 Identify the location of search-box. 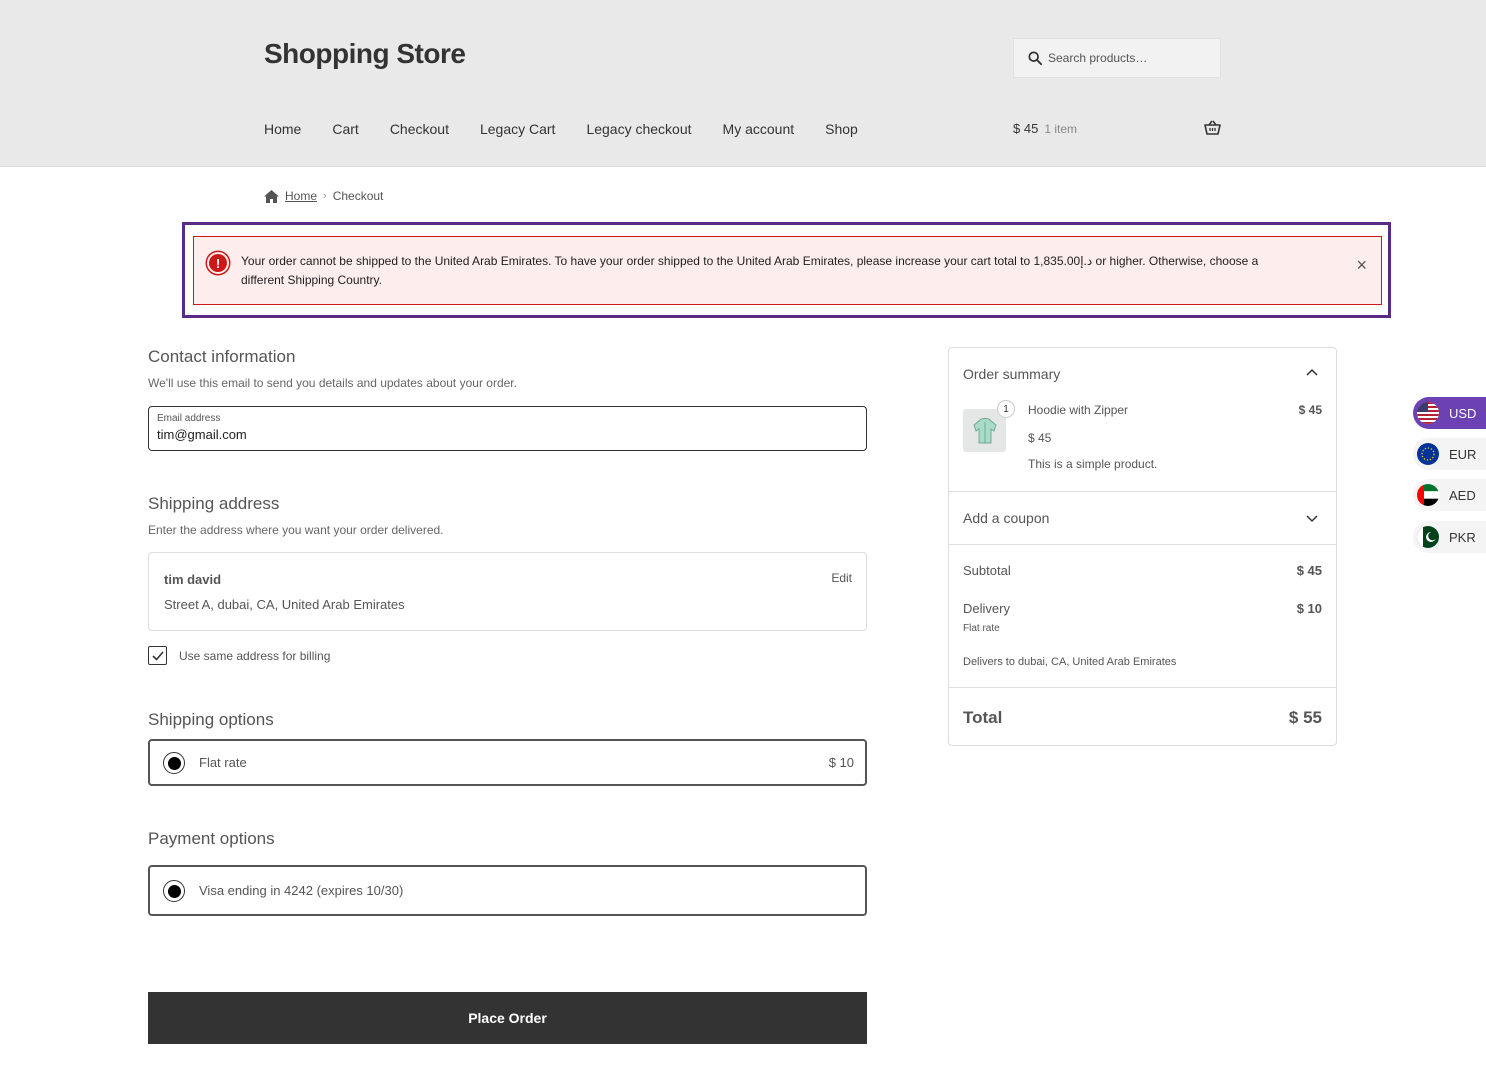
(1117, 58).